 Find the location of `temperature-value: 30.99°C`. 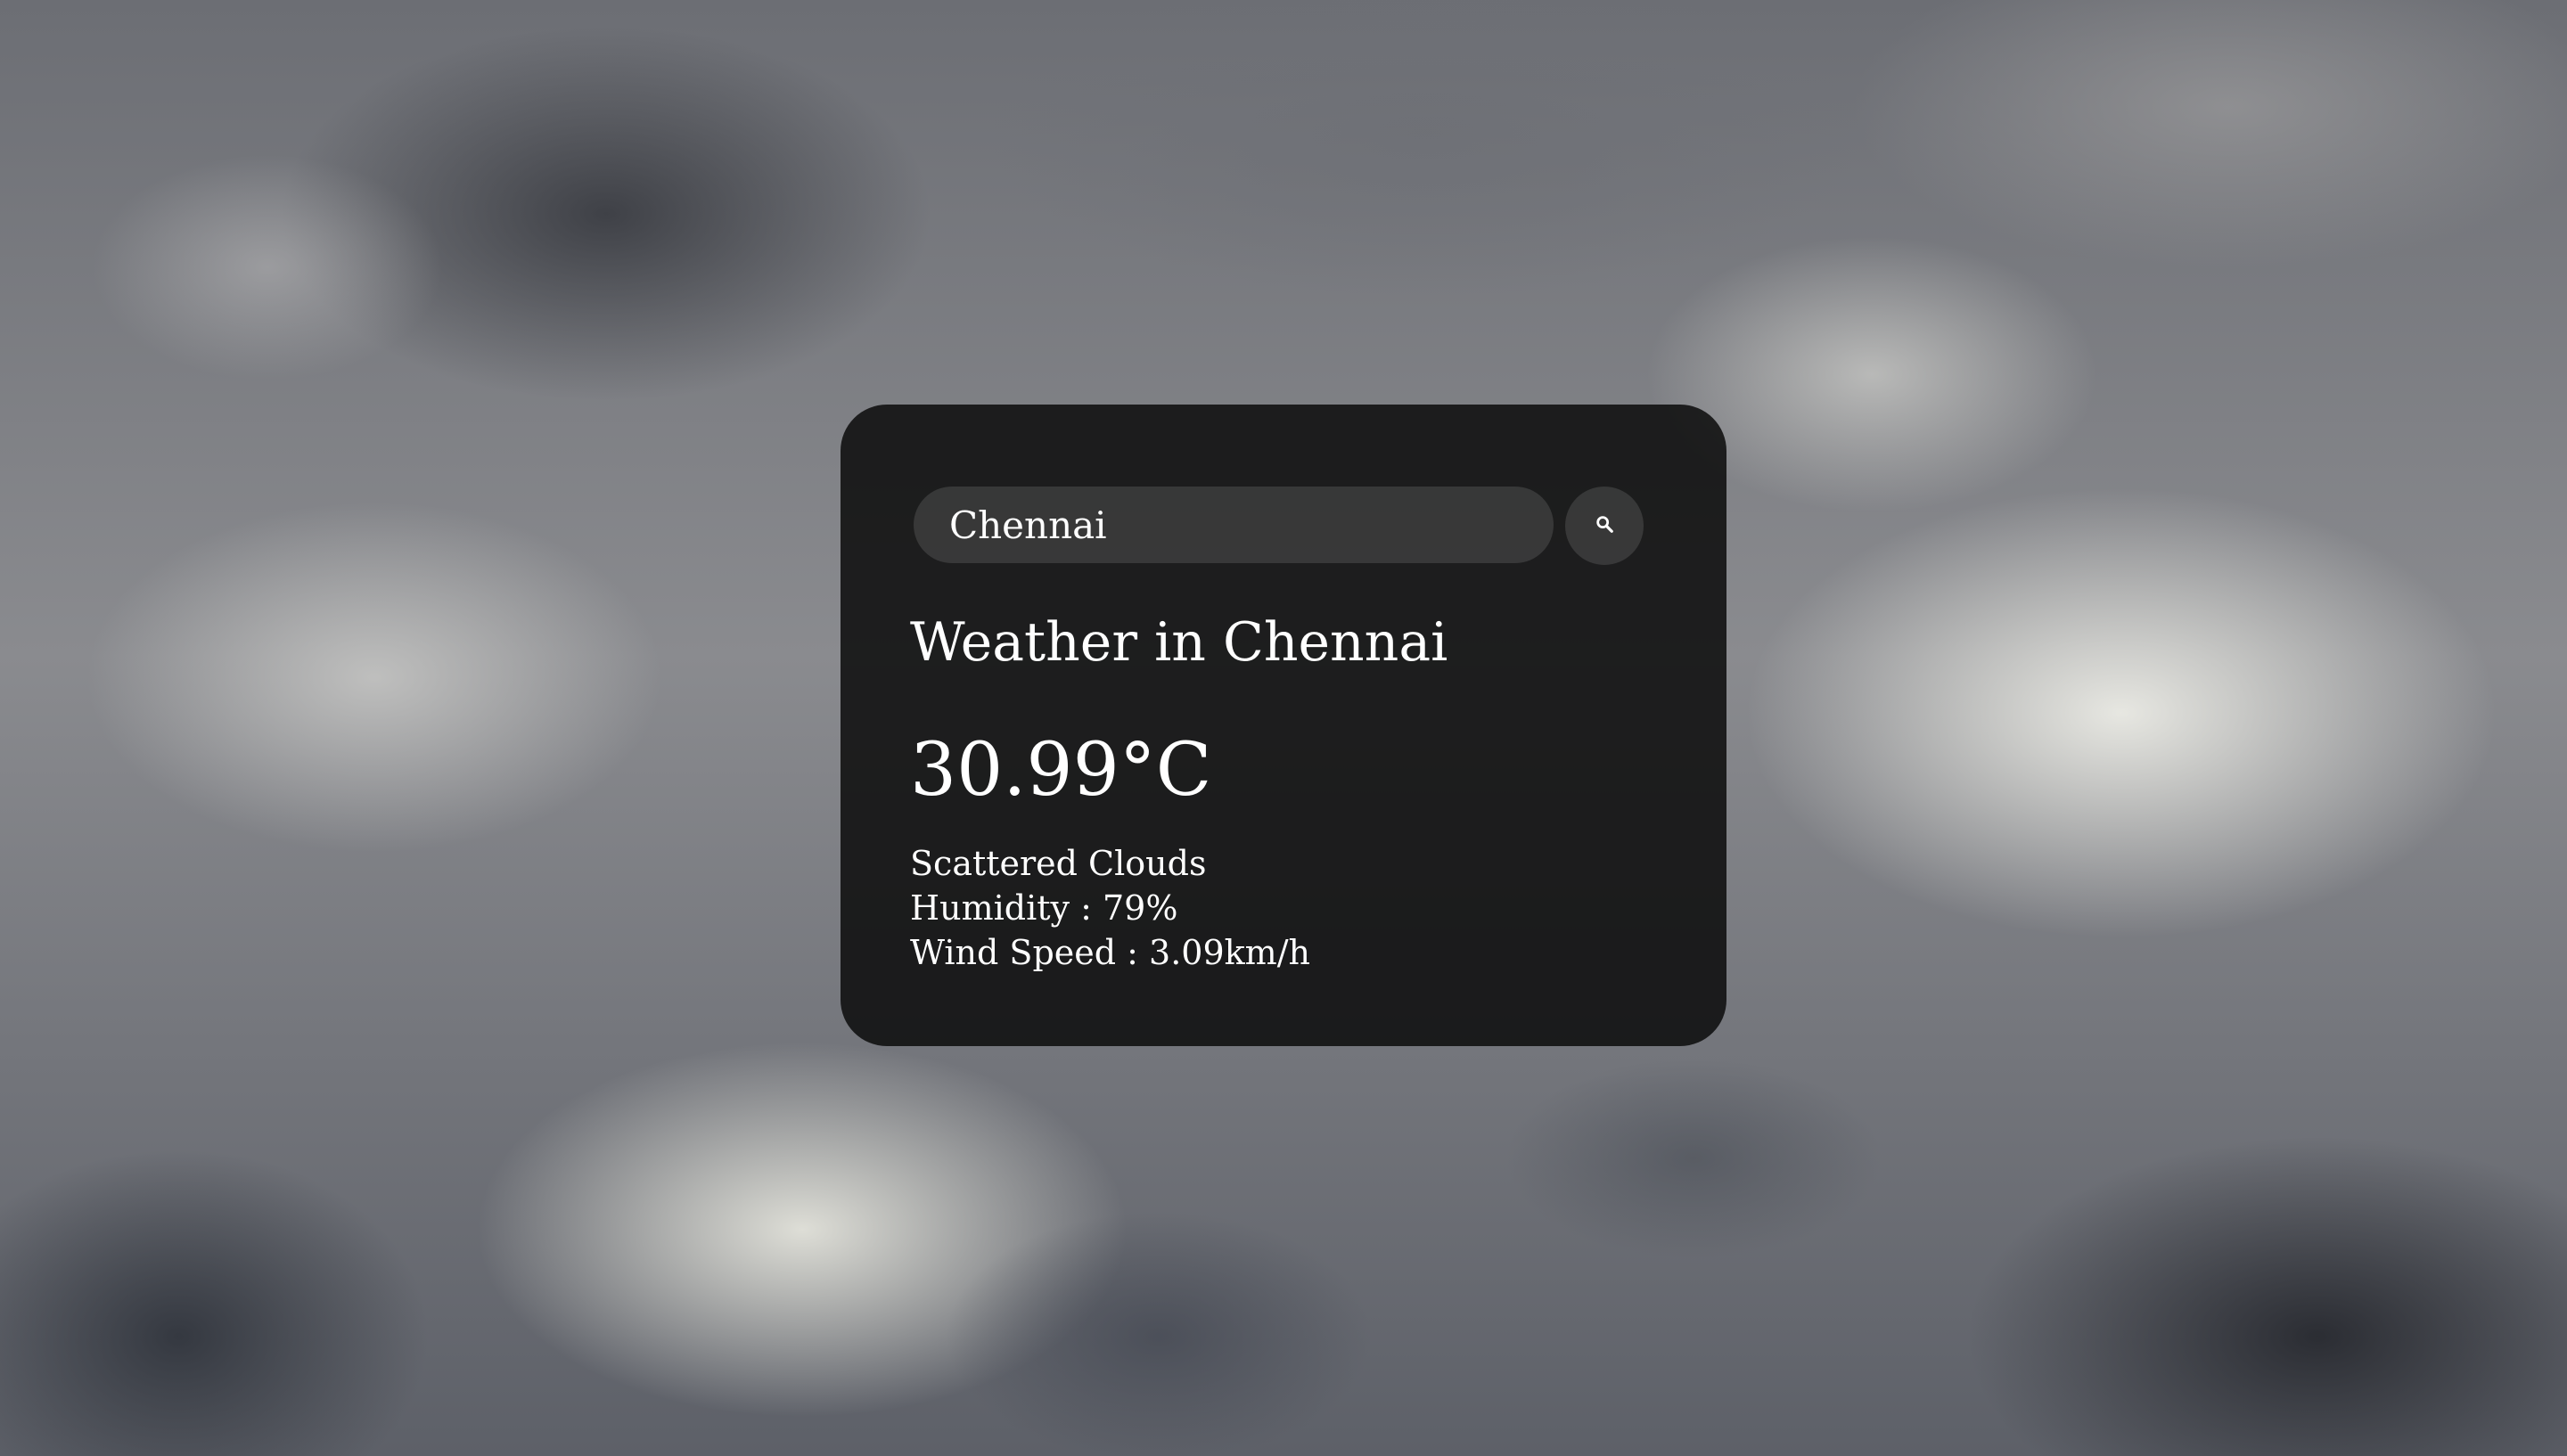

temperature-value: 30.99°C is located at coordinates (1061, 770).